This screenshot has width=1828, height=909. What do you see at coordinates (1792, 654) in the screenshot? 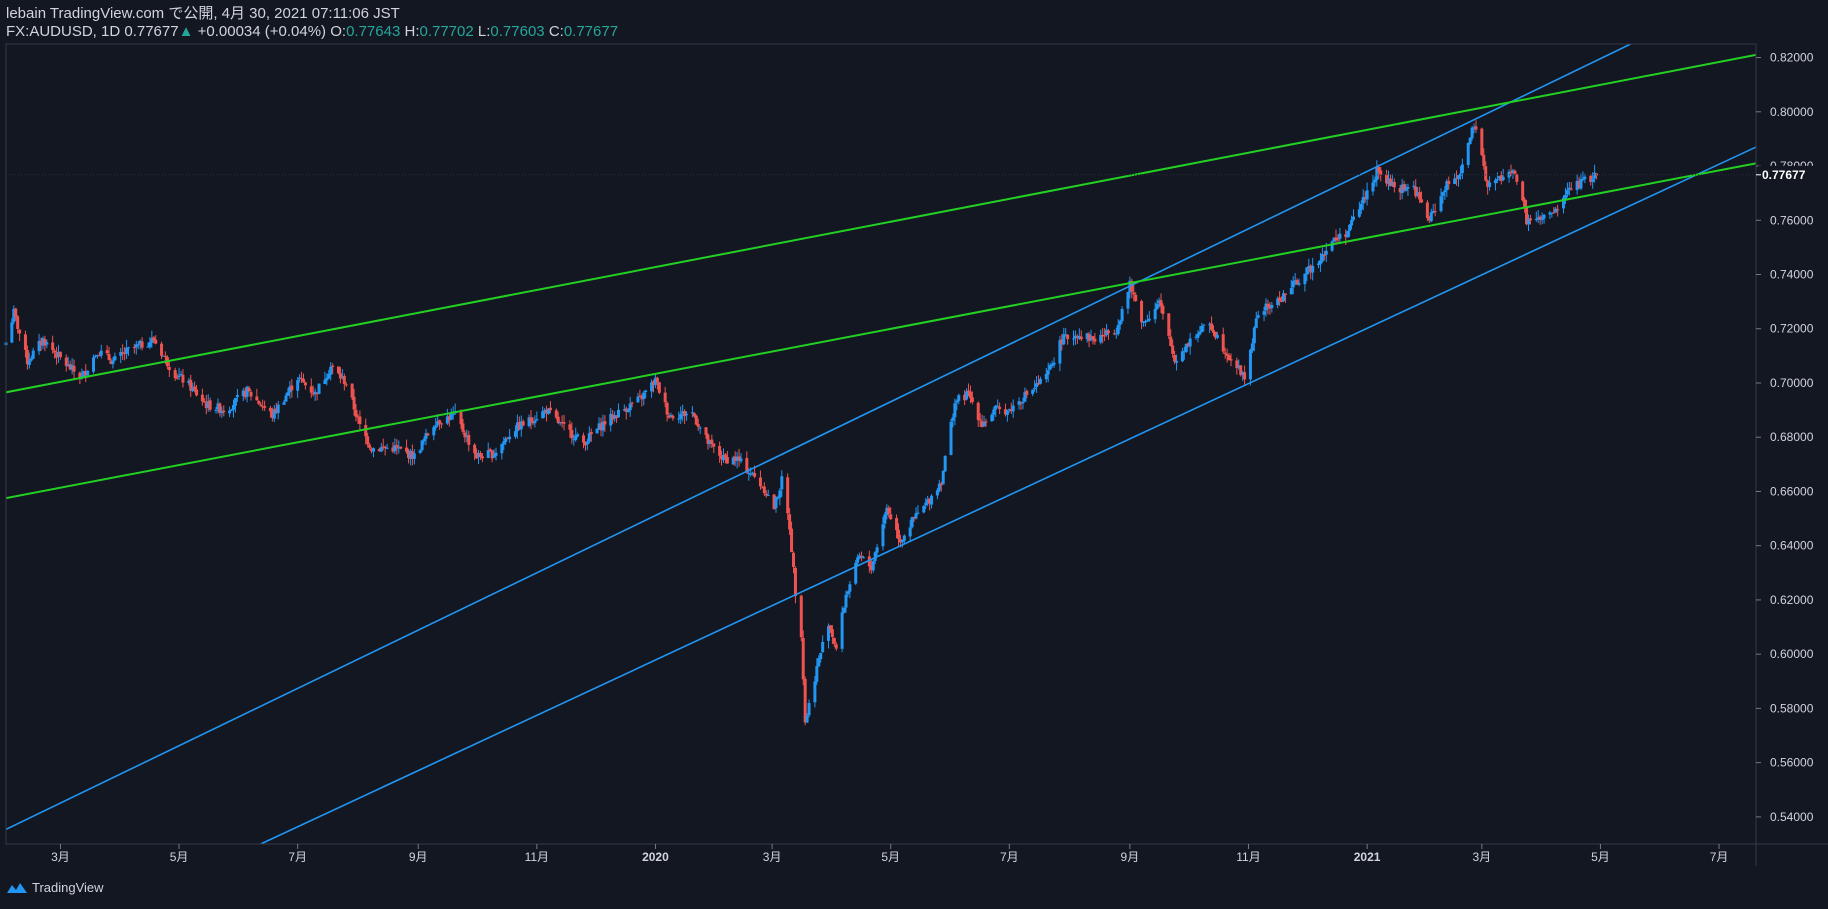
I see `y-tick-label: 0.60000` at bounding box center [1792, 654].